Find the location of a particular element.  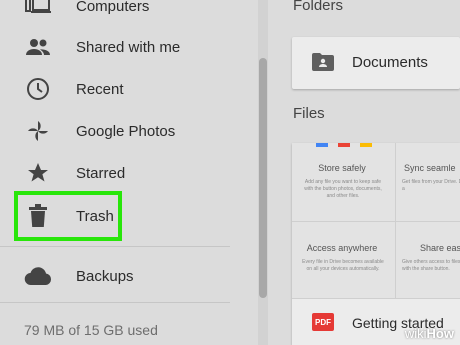

sidebar-item-google-photos: Google Photos is located at coordinates (129, 131).